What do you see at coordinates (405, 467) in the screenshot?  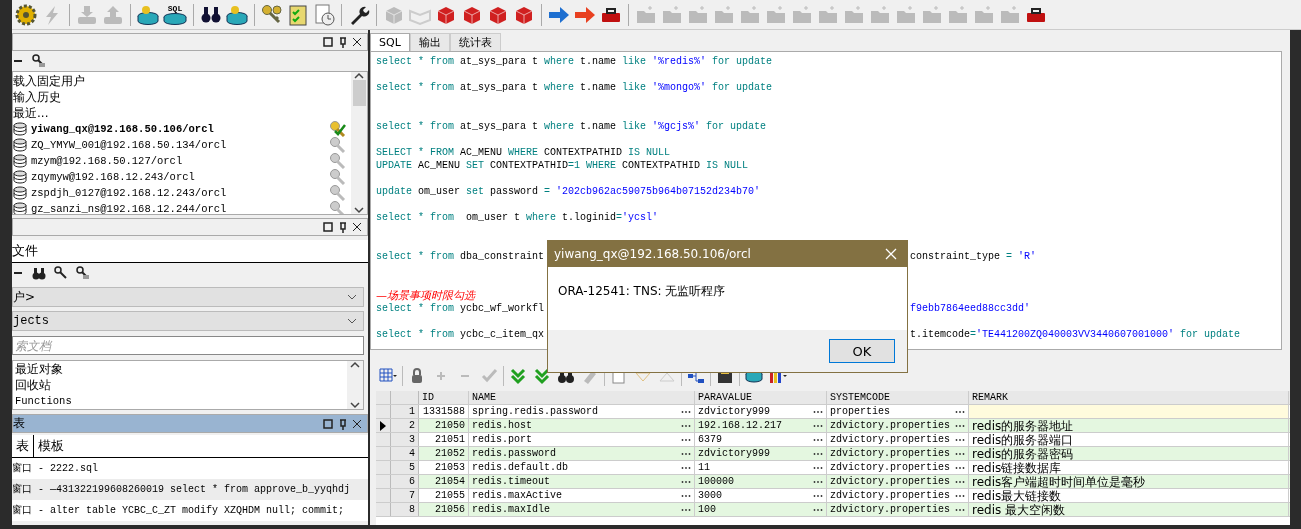 I see `row-number: 5` at bounding box center [405, 467].